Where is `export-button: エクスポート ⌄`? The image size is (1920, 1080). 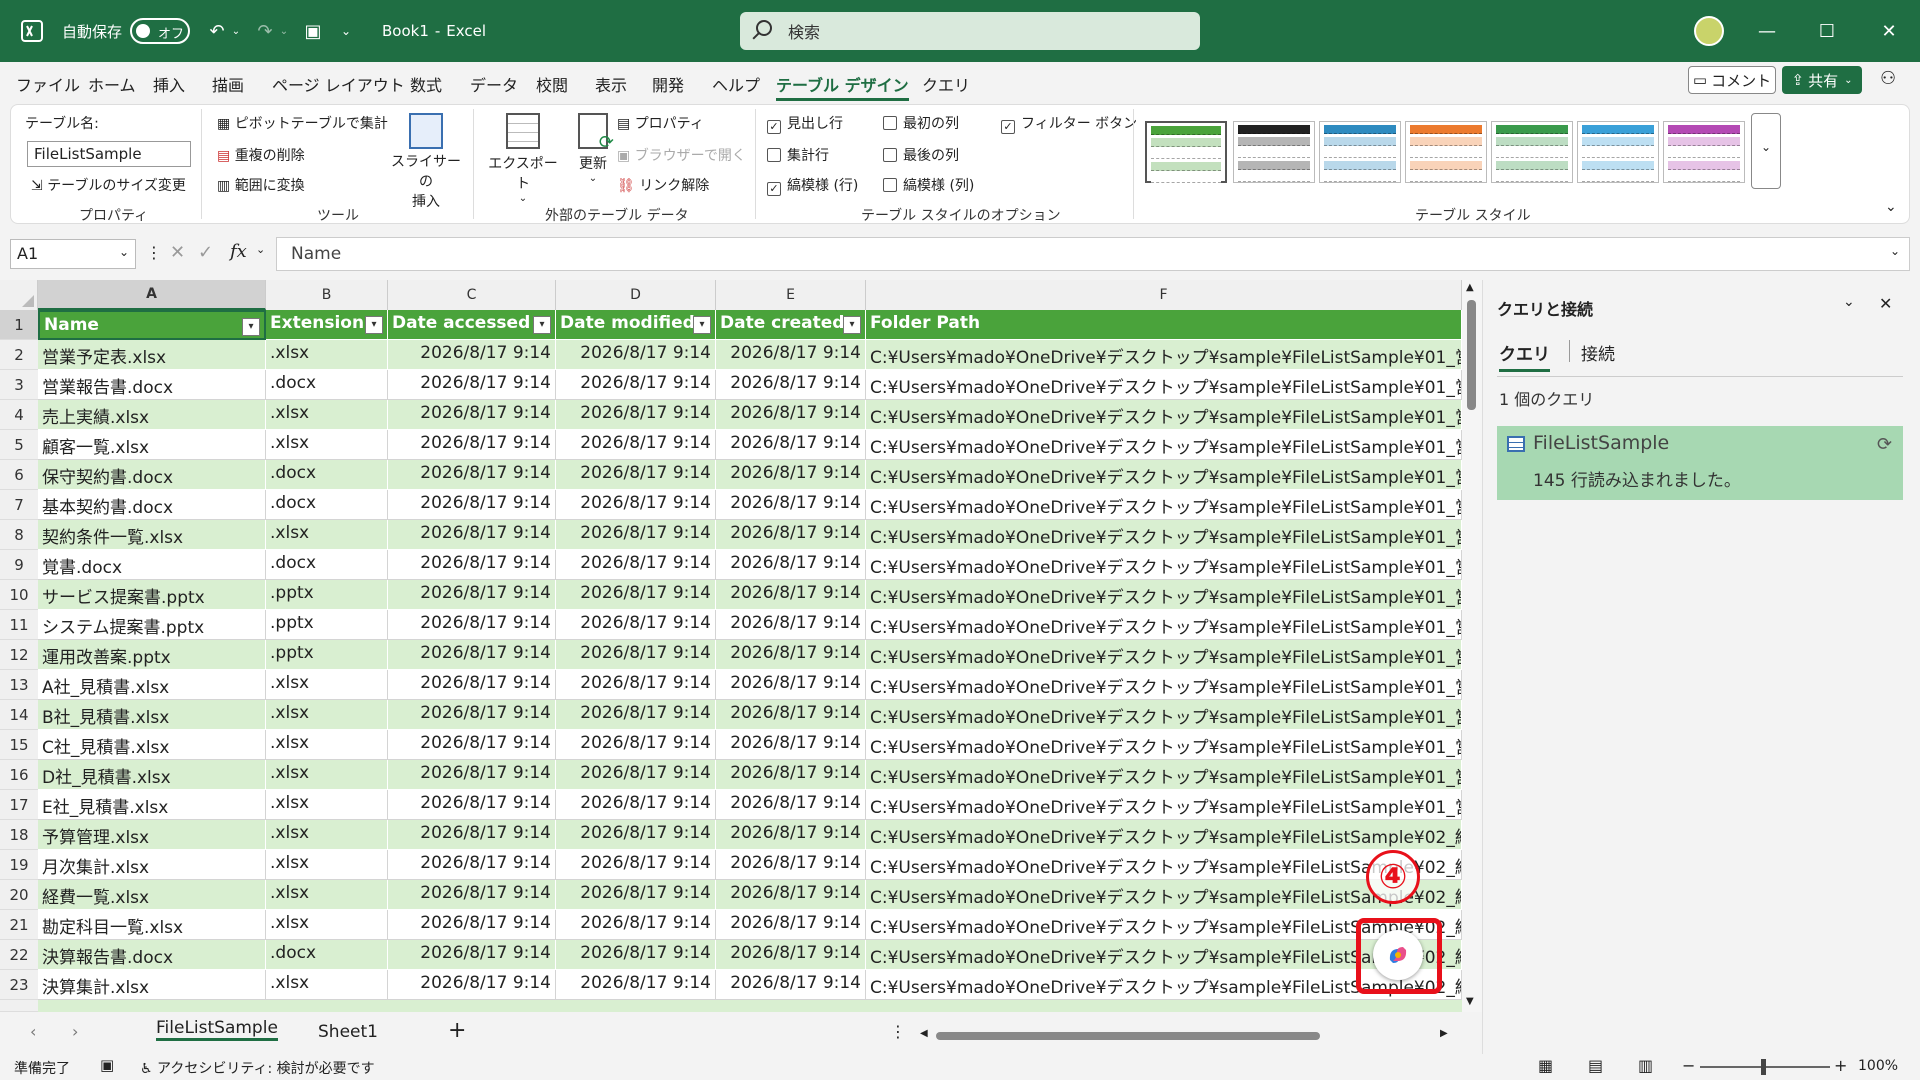 export-button: エクスポート ⌄ is located at coordinates (523, 158).